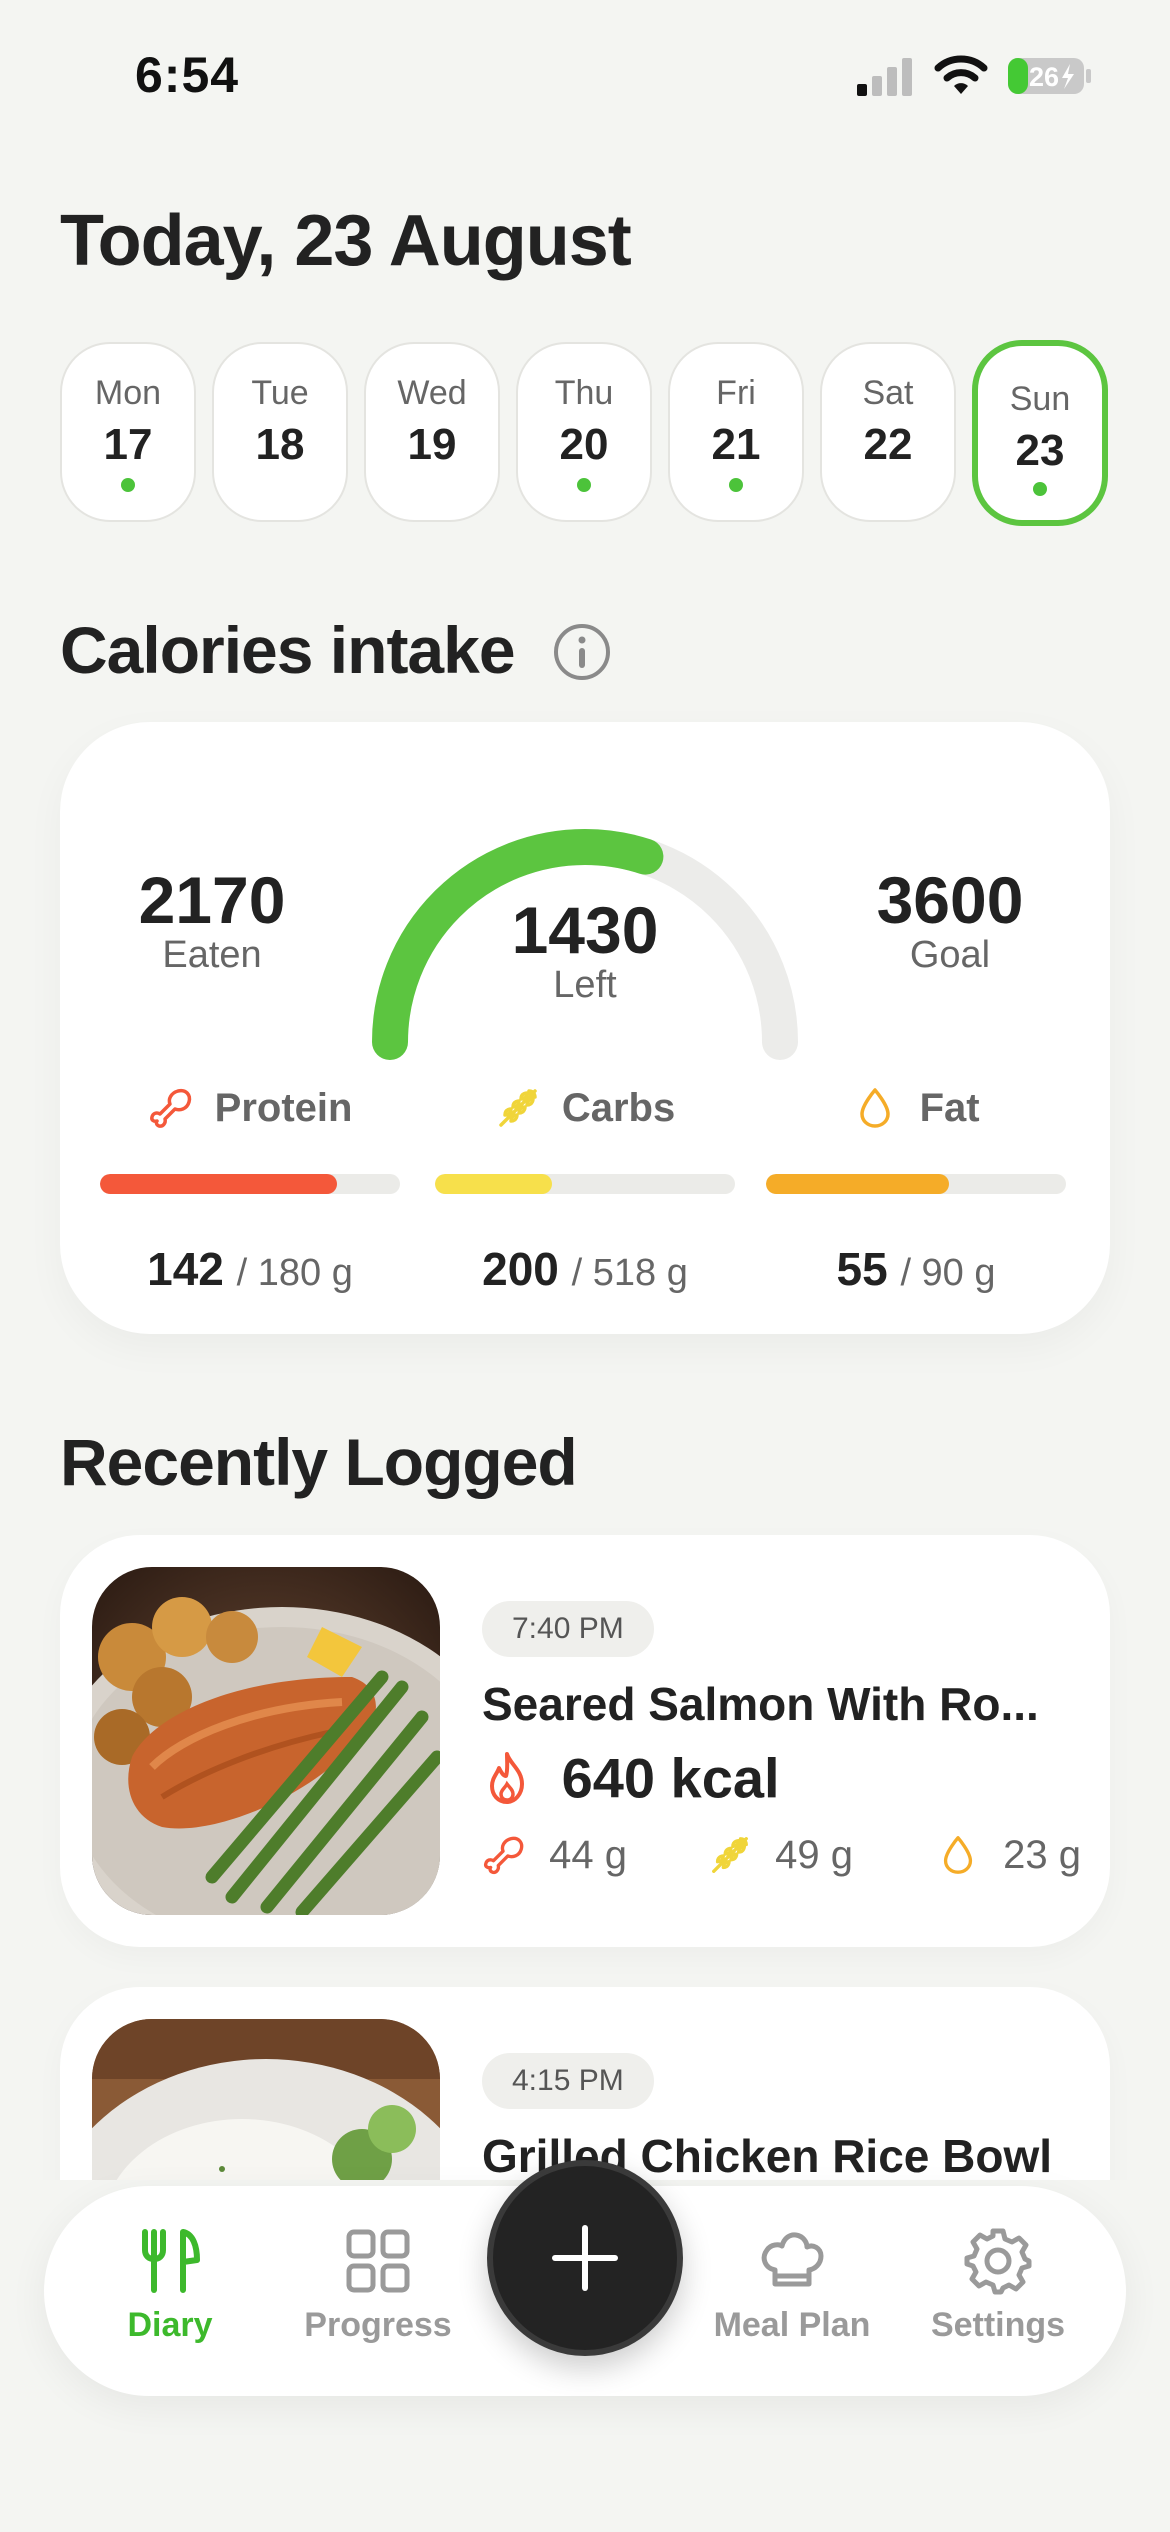 This screenshot has width=1170, height=2532. I want to click on left-stat: 1430 Left, so click(585, 949).